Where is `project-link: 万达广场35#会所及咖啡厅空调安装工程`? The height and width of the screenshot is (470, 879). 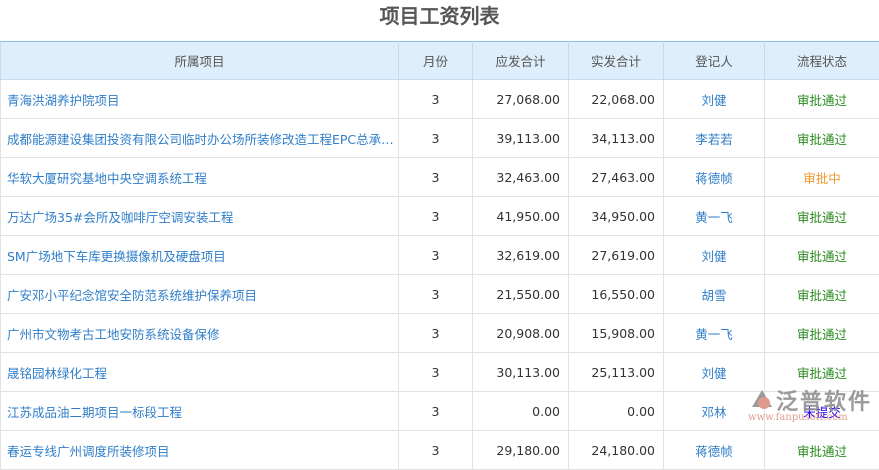 project-link: 万达广场35#会所及咖啡厅空调安装工程 is located at coordinates (200, 216).